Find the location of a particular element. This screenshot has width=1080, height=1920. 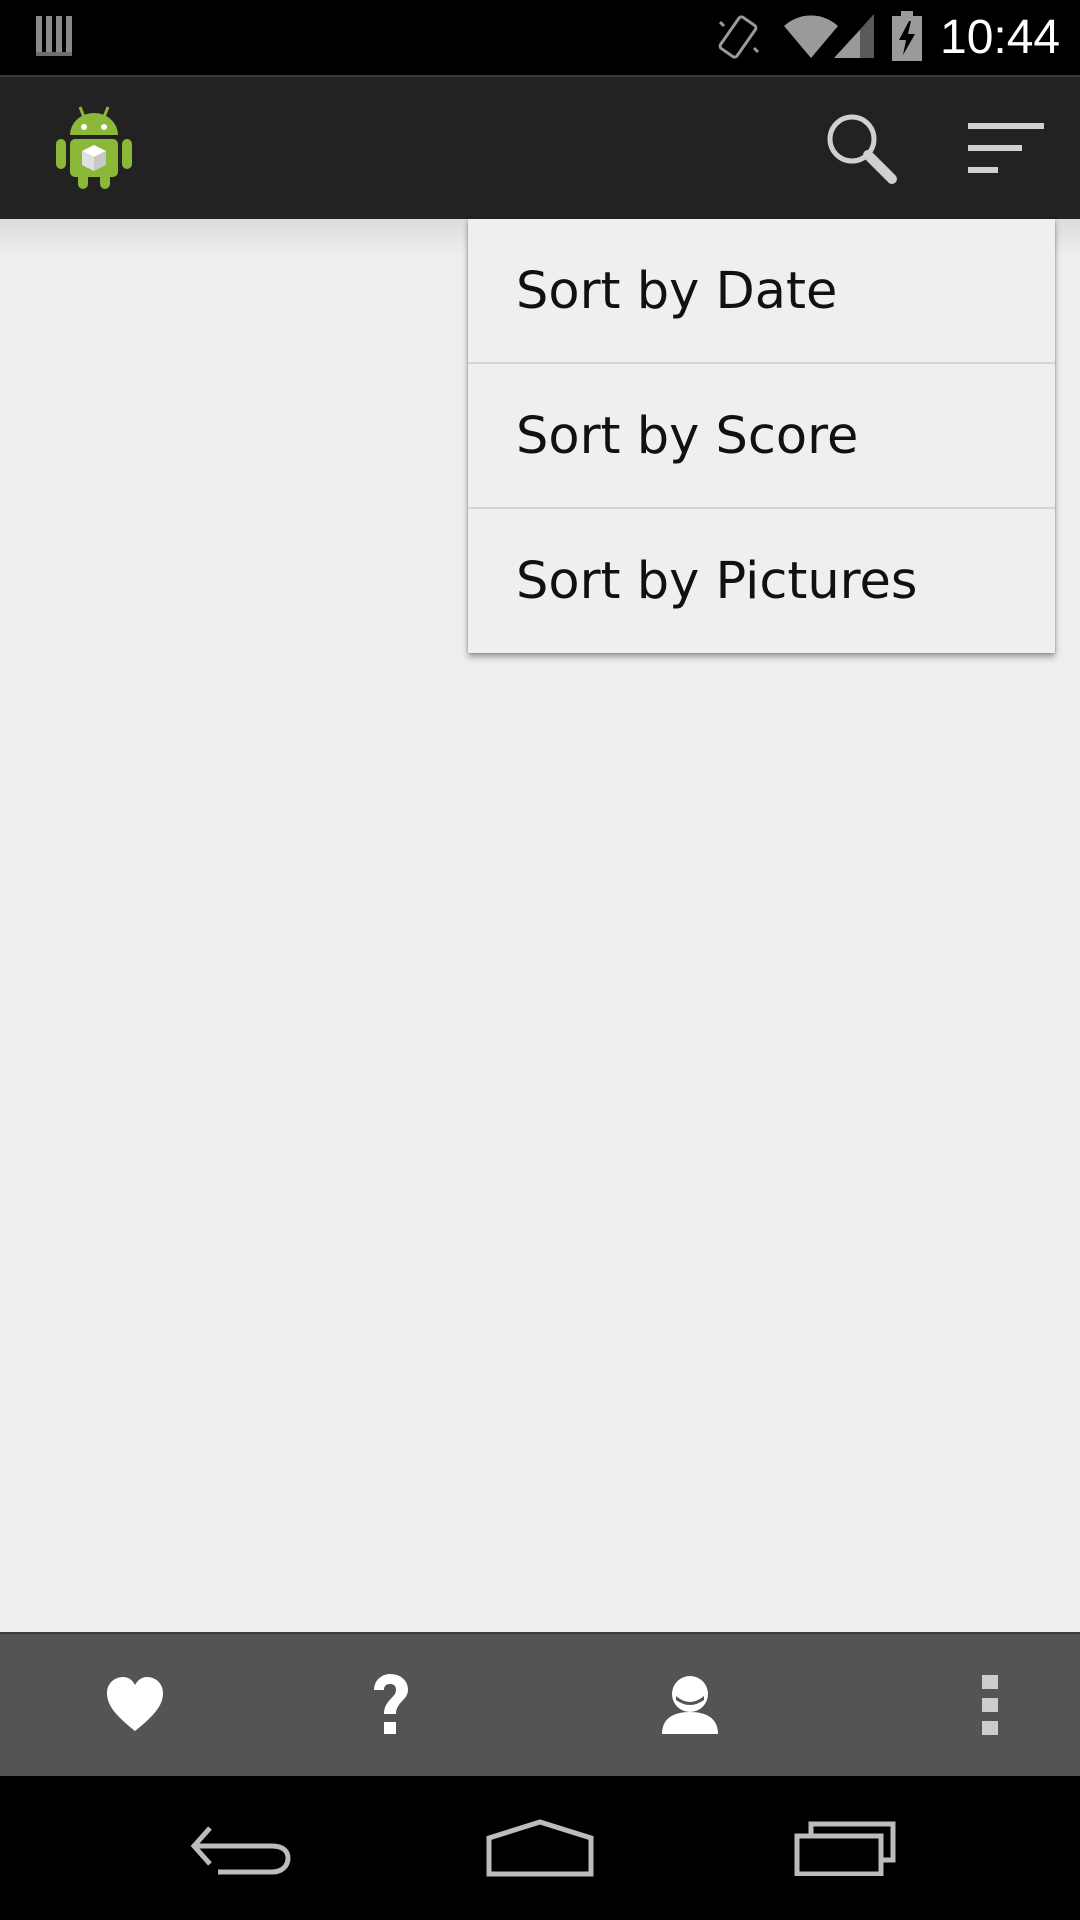

overflow-menu-button is located at coordinates (967, 1705).